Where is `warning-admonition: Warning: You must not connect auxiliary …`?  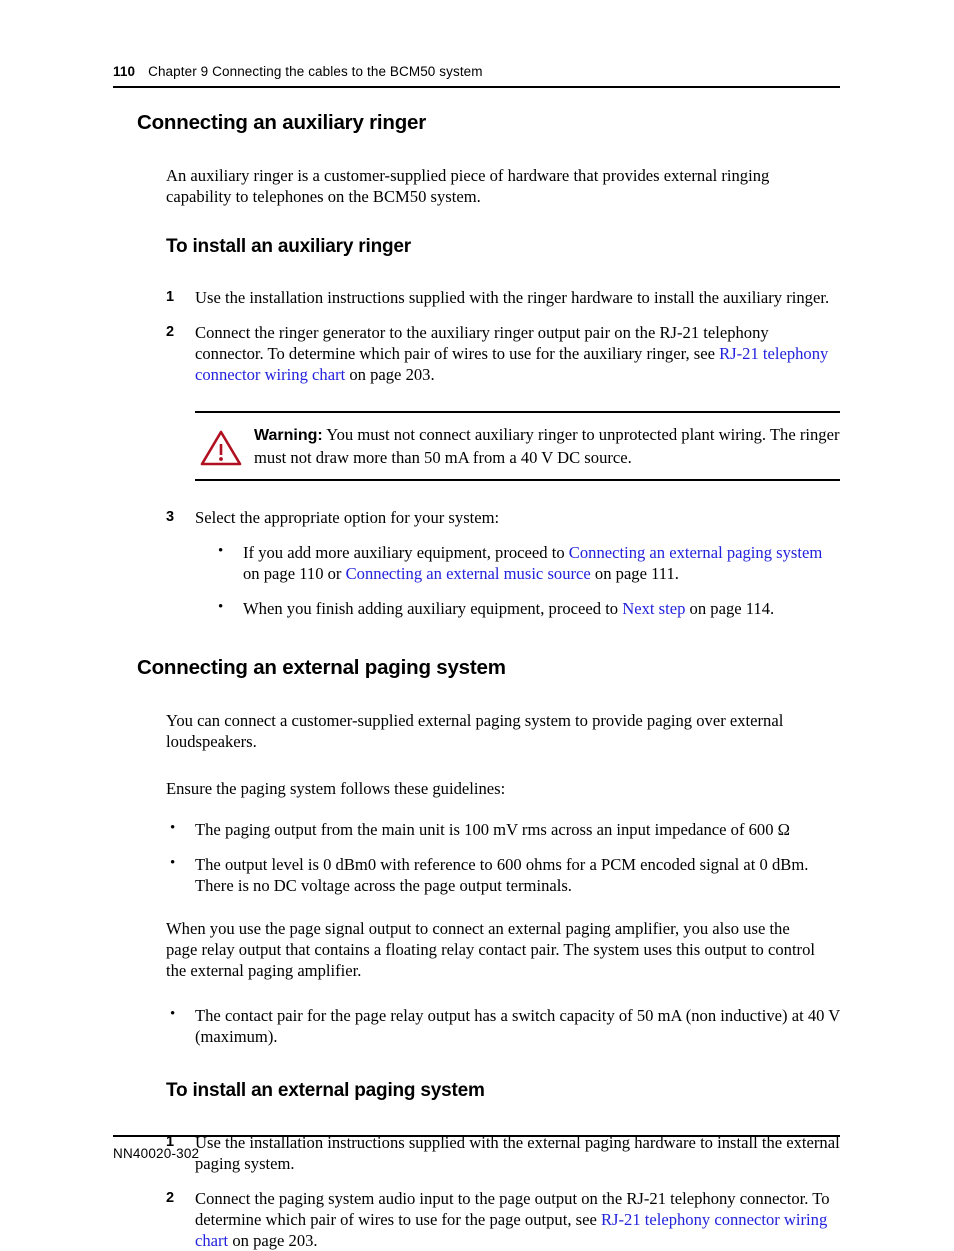
warning-admonition: Warning: You must not connect auxiliary … is located at coordinates (517, 446).